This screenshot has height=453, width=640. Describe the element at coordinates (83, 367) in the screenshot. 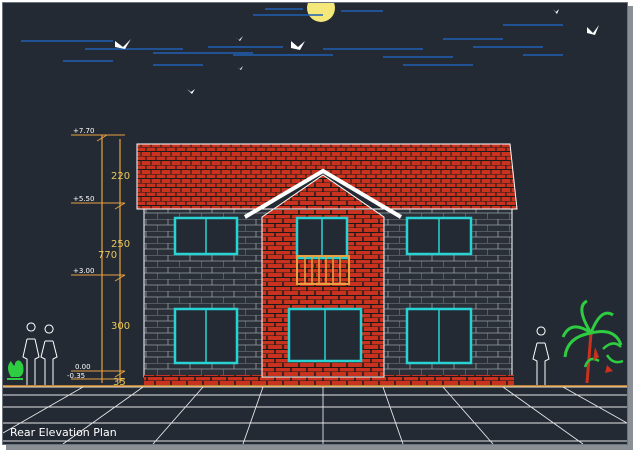

I see `level-ground: 0.00` at that location.